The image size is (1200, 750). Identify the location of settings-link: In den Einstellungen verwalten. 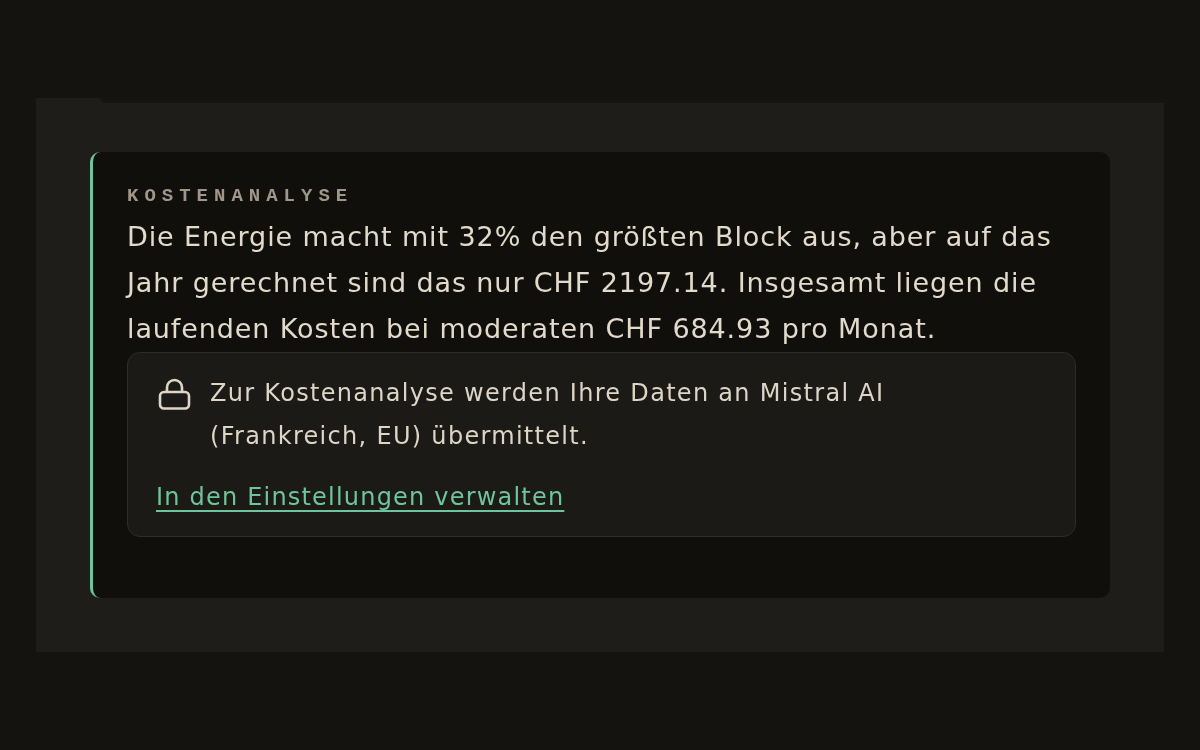
(360, 497).